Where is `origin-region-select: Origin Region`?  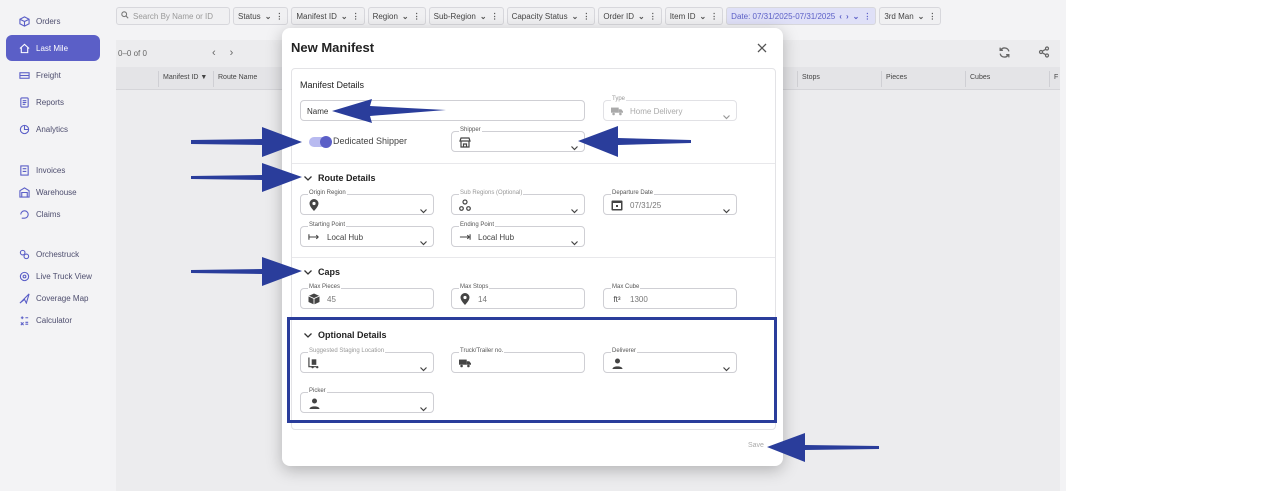
origin-region-select: Origin Region is located at coordinates (367, 202).